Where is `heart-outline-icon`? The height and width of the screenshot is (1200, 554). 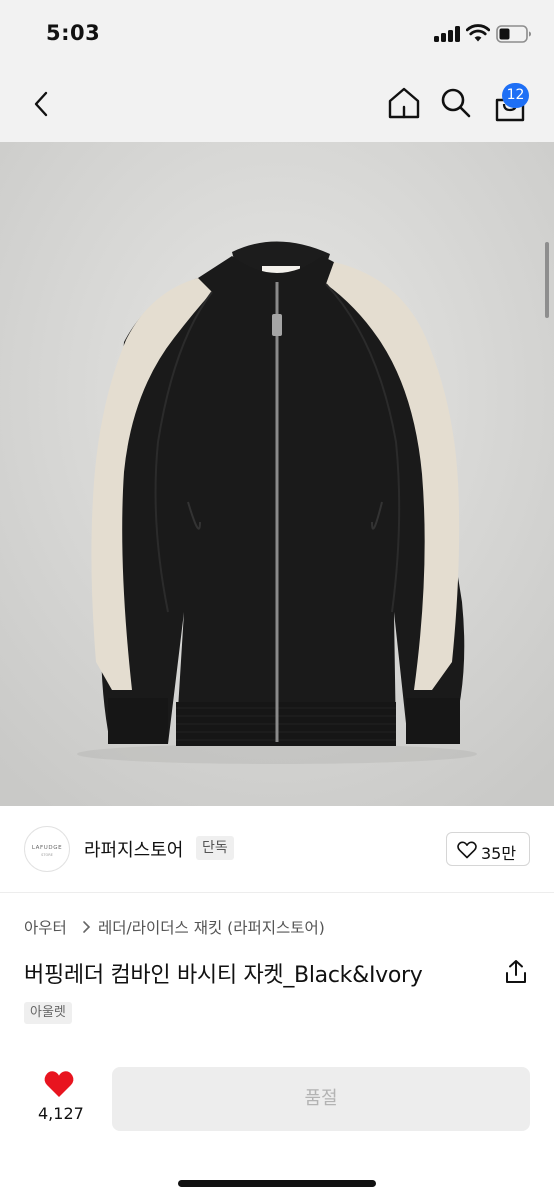 heart-outline-icon is located at coordinates (467, 850).